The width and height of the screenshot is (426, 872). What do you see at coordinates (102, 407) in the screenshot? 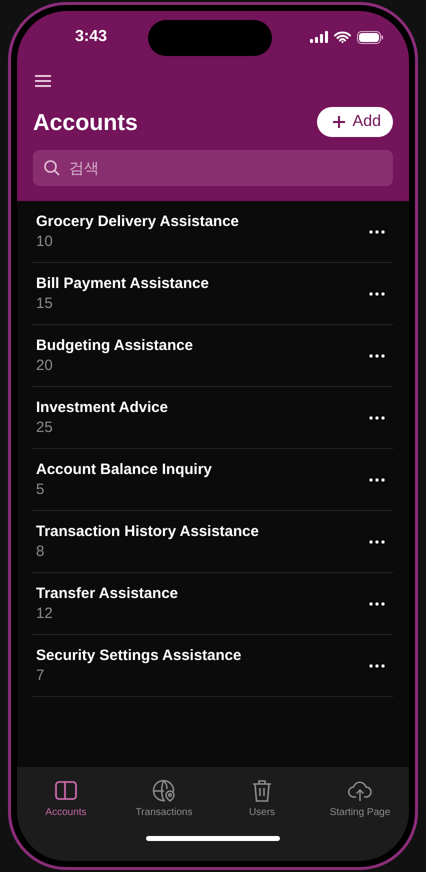
I see `account-name: Investment Advice` at bounding box center [102, 407].